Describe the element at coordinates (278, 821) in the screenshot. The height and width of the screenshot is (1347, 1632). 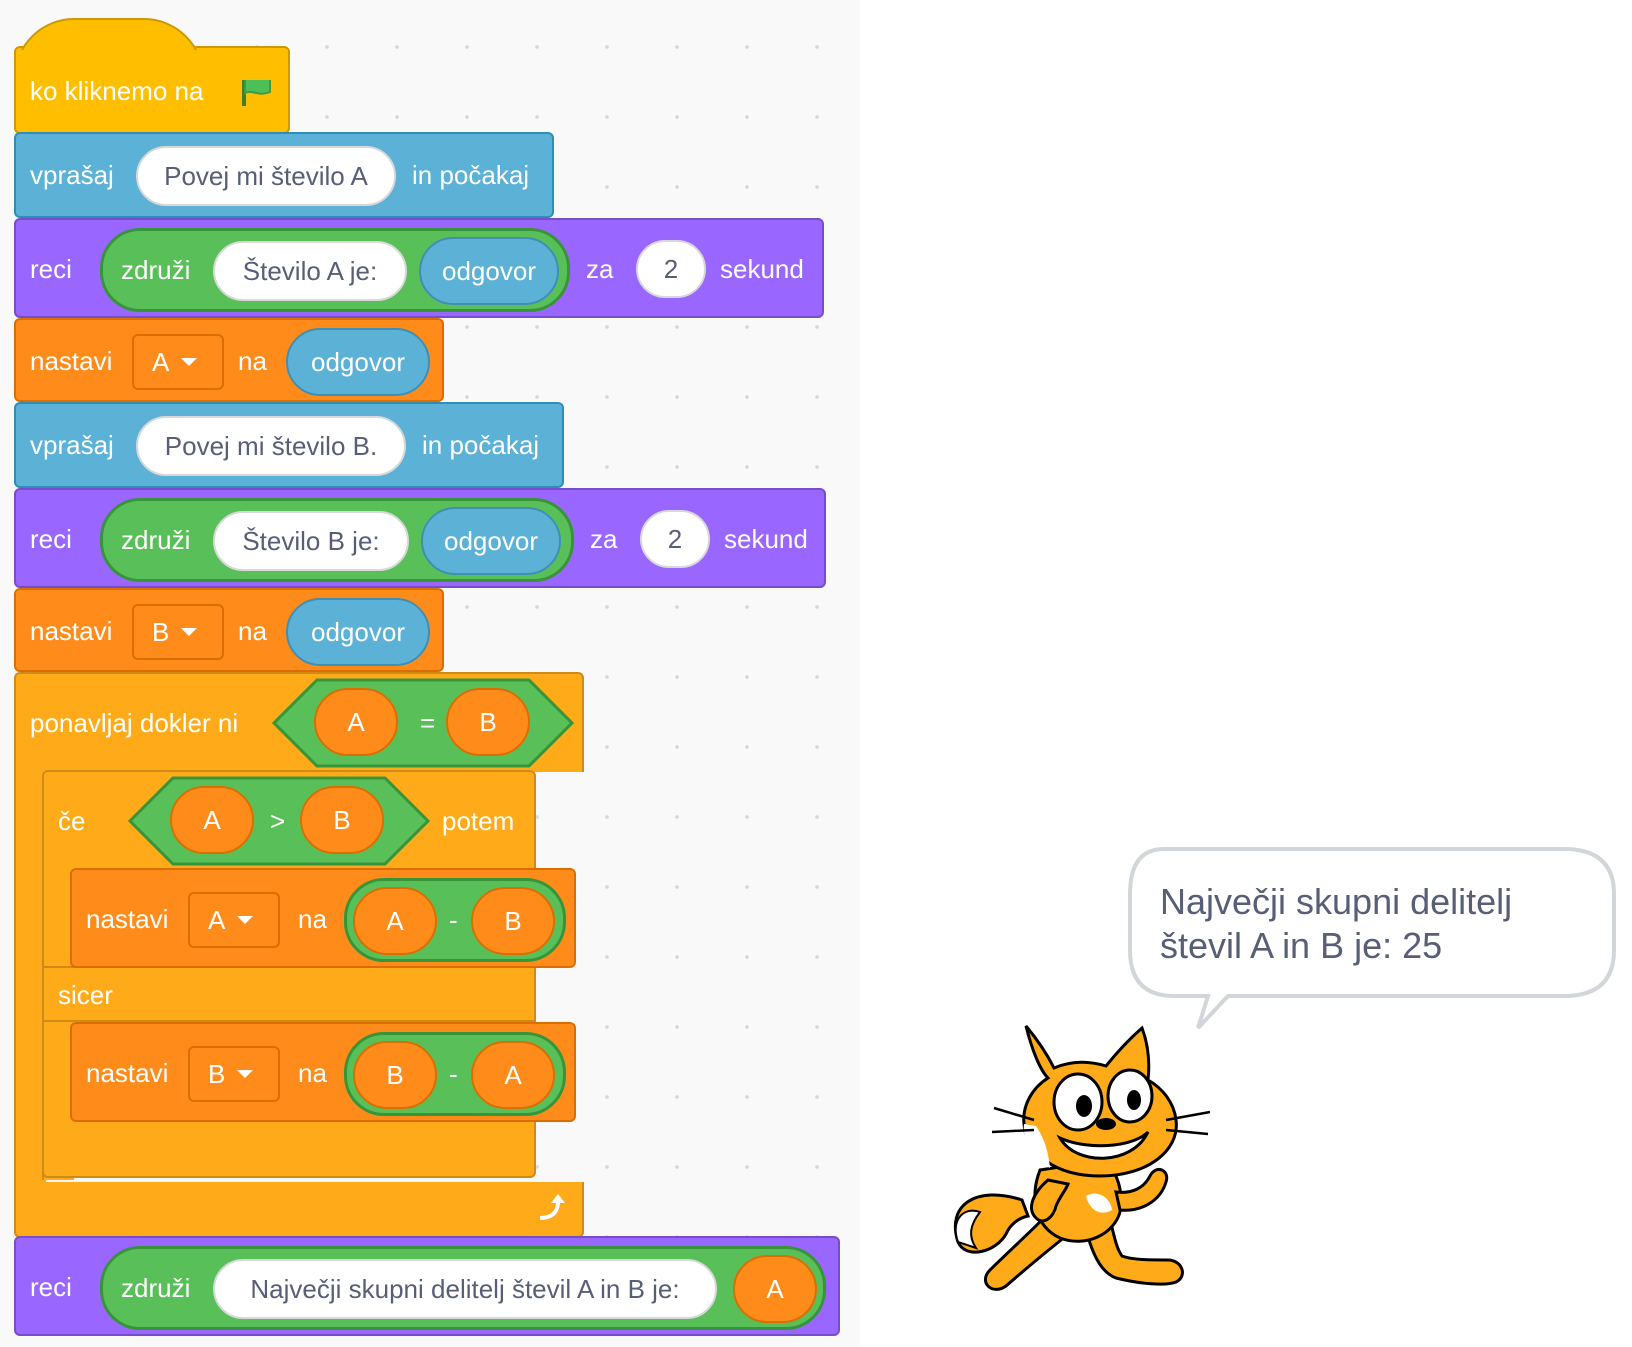
I see `greater-than-sign: >` at that location.